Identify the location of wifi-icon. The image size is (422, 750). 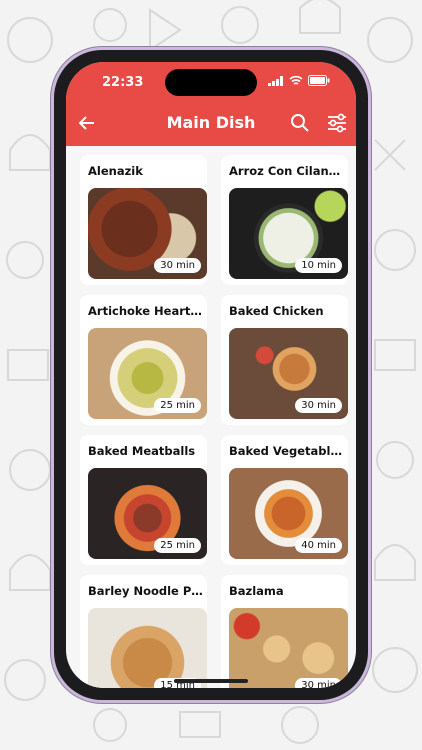
(296, 80).